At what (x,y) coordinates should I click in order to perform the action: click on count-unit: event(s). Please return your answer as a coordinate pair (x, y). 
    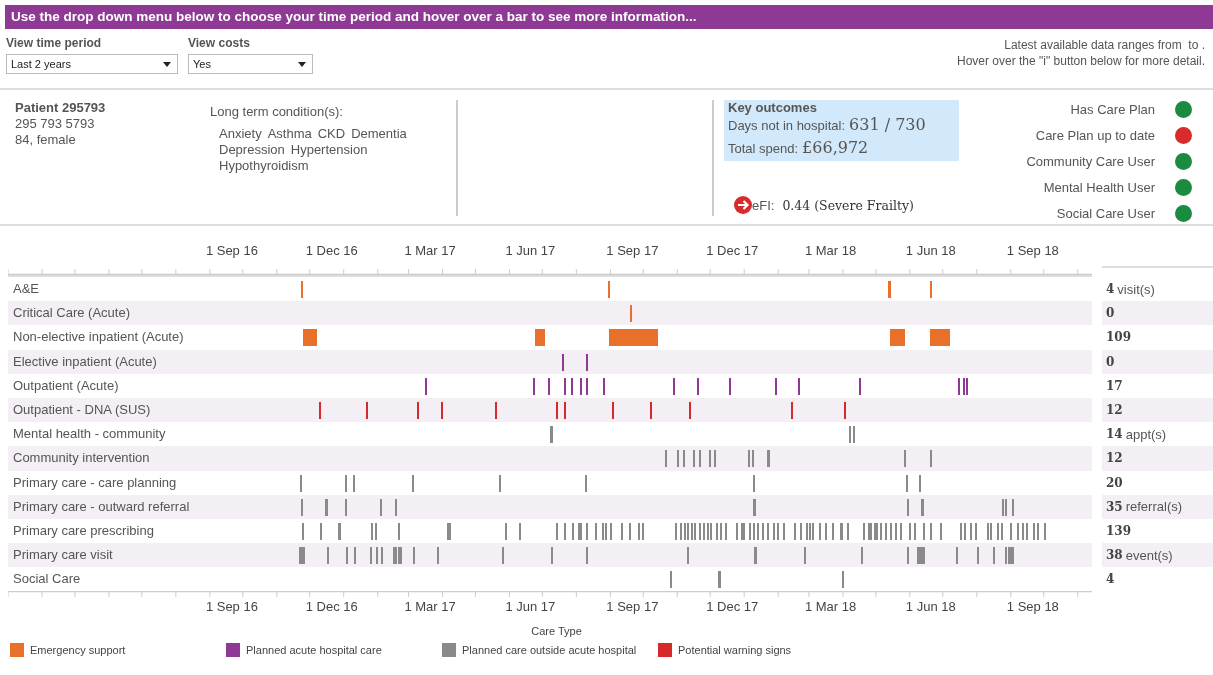
    Looking at the image, I should click on (1149, 555).